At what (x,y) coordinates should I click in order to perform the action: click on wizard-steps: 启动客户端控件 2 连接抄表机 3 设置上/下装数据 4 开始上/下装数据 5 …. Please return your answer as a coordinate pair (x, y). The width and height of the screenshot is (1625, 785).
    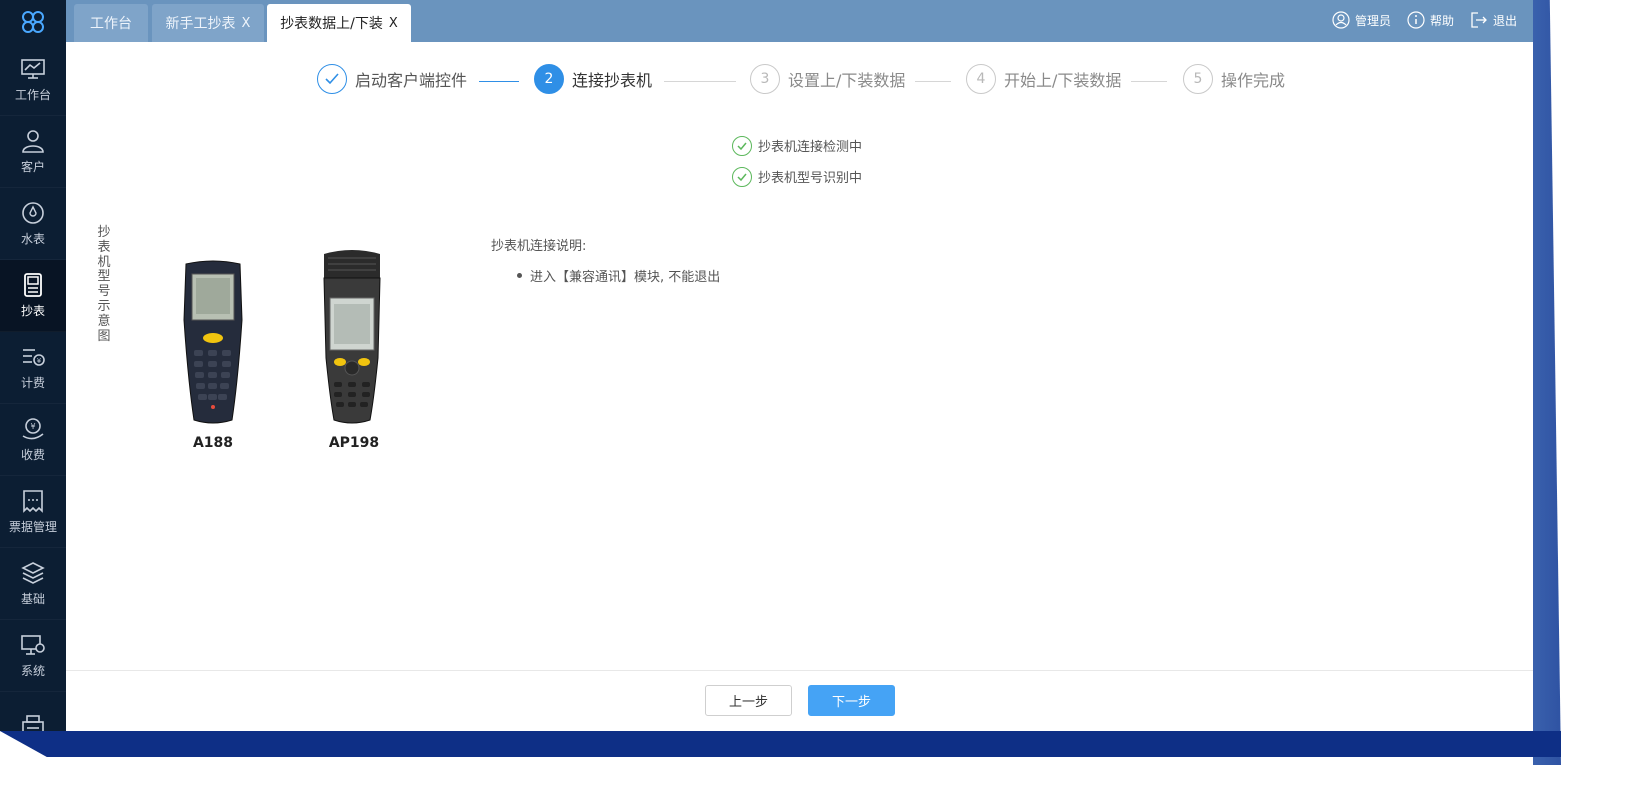
    Looking at the image, I should click on (799, 82).